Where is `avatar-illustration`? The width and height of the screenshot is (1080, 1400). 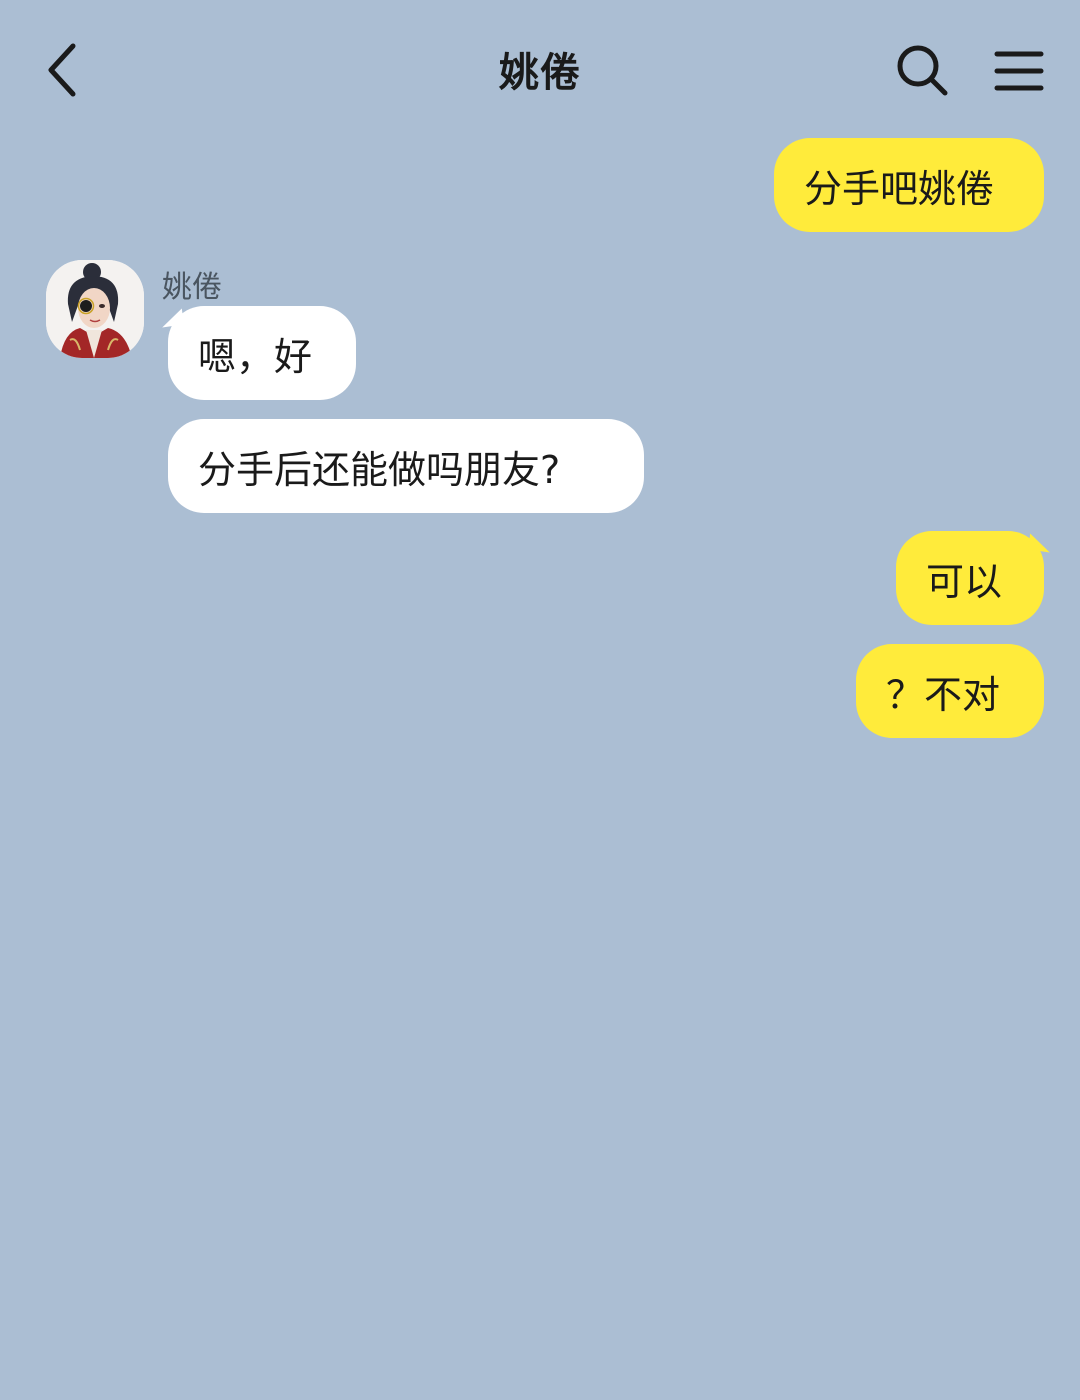 avatar-illustration is located at coordinates (95, 309).